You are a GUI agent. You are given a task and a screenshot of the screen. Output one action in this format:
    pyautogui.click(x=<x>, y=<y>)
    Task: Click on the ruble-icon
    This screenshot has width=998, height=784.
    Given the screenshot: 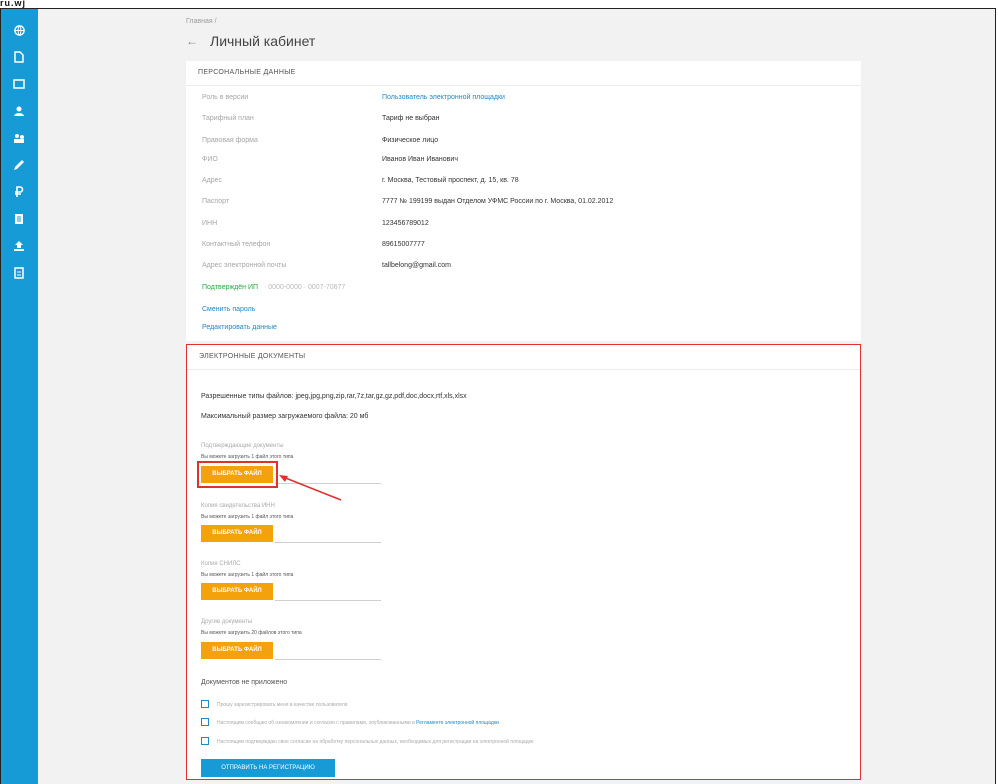 What is the action you would take?
    pyautogui.click(x=19, y=192)
    